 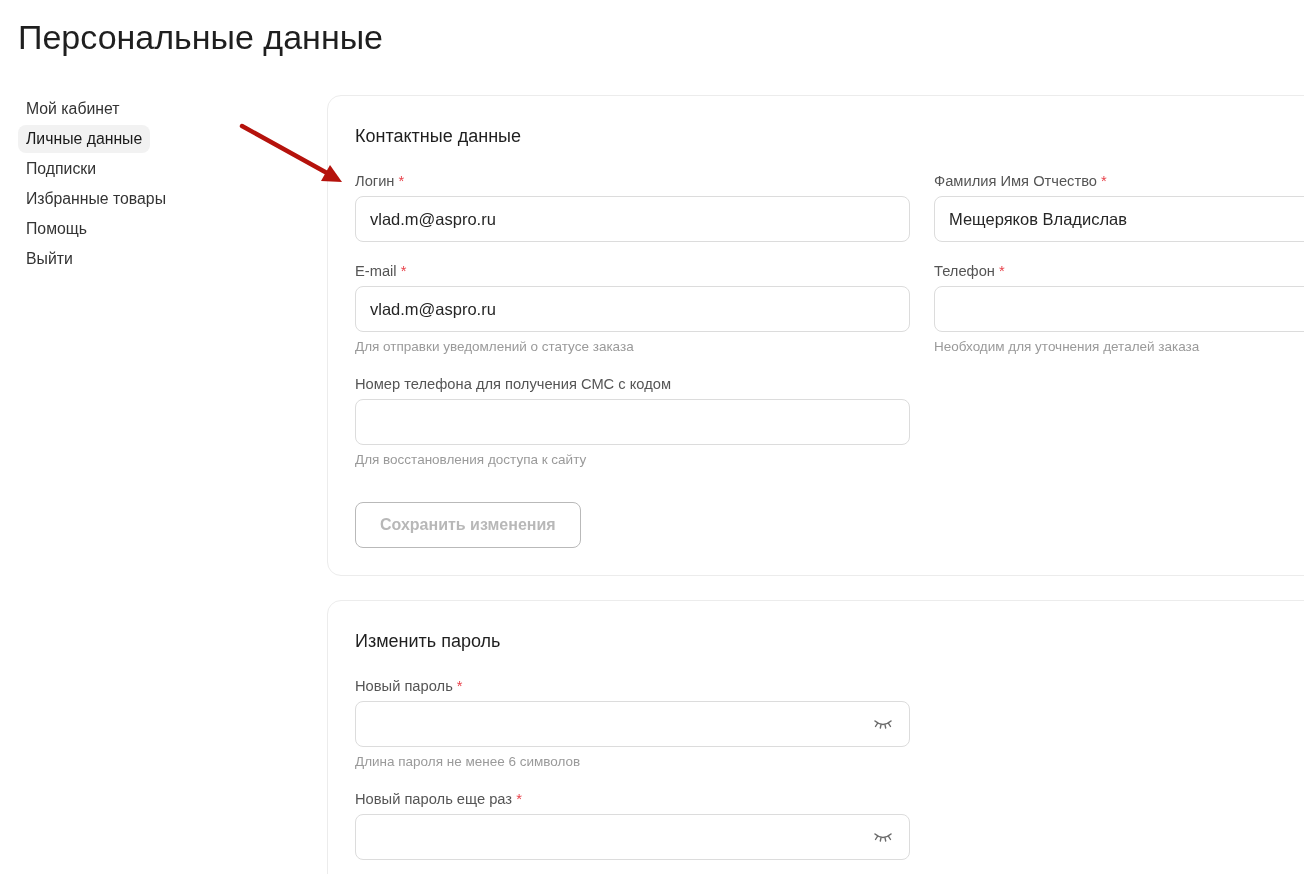 I want to click on section-title: Контактные данные, so click(x=439, y=136).